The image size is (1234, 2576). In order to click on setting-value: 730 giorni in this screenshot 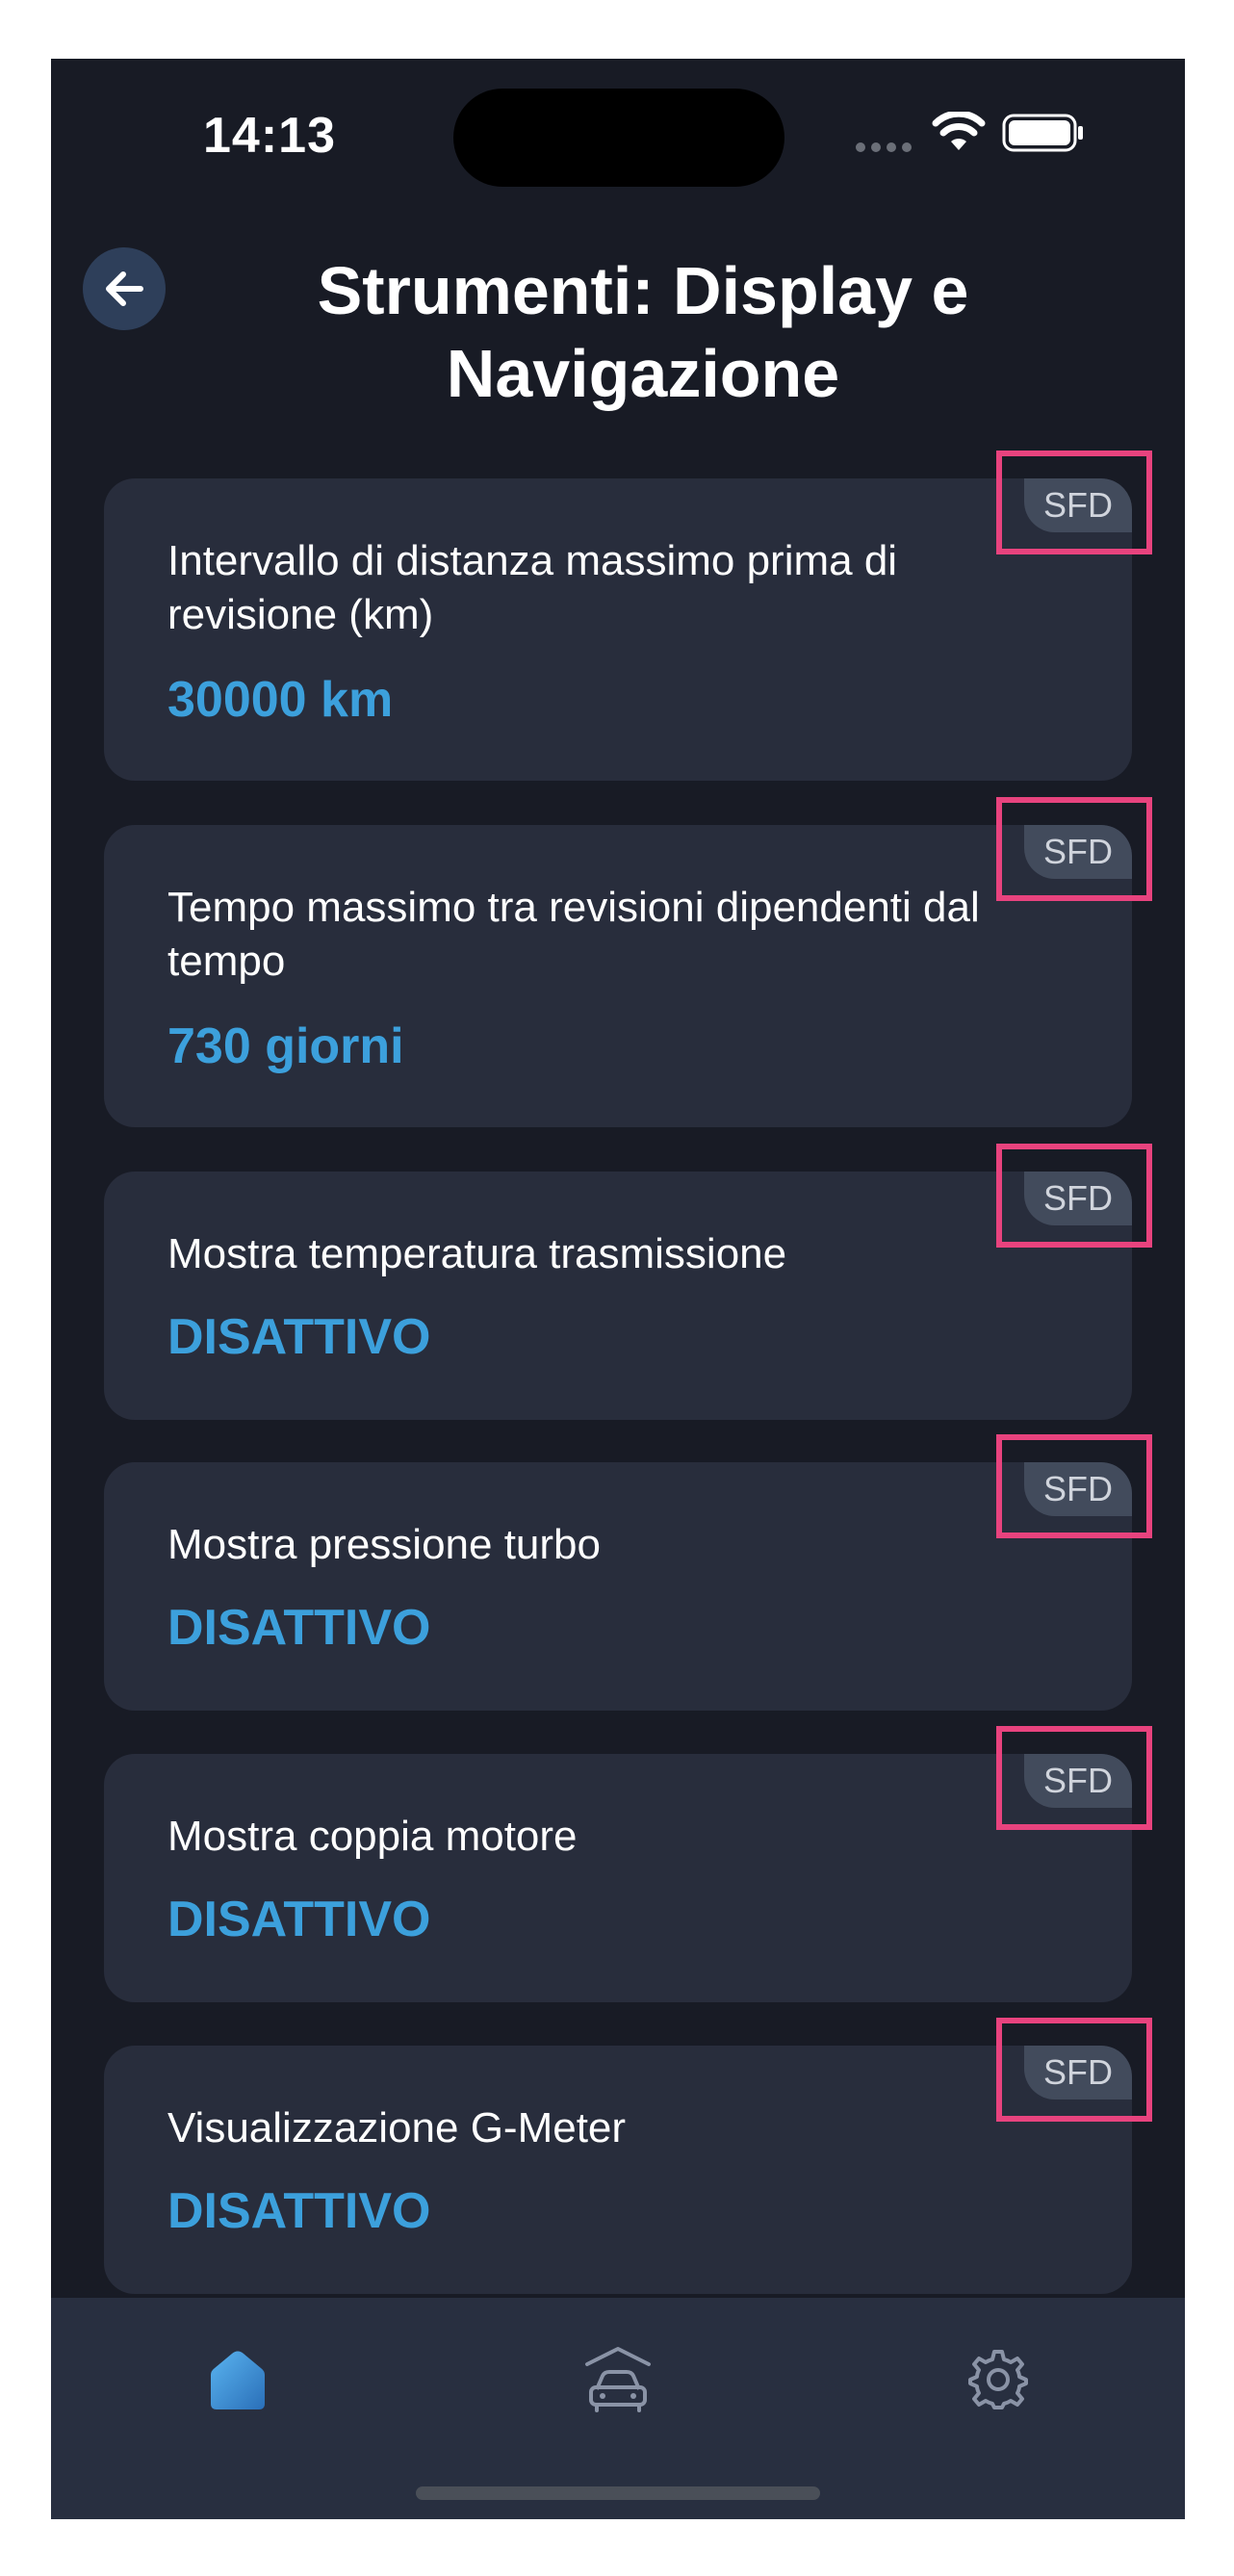, I will do `click(285, 1046)`.